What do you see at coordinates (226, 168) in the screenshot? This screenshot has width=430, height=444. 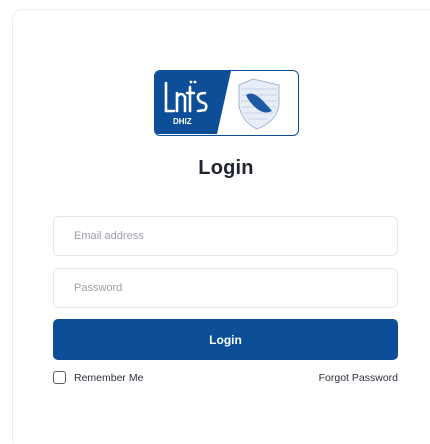 I see `page-title: Login` at bounding box center [226, 168].